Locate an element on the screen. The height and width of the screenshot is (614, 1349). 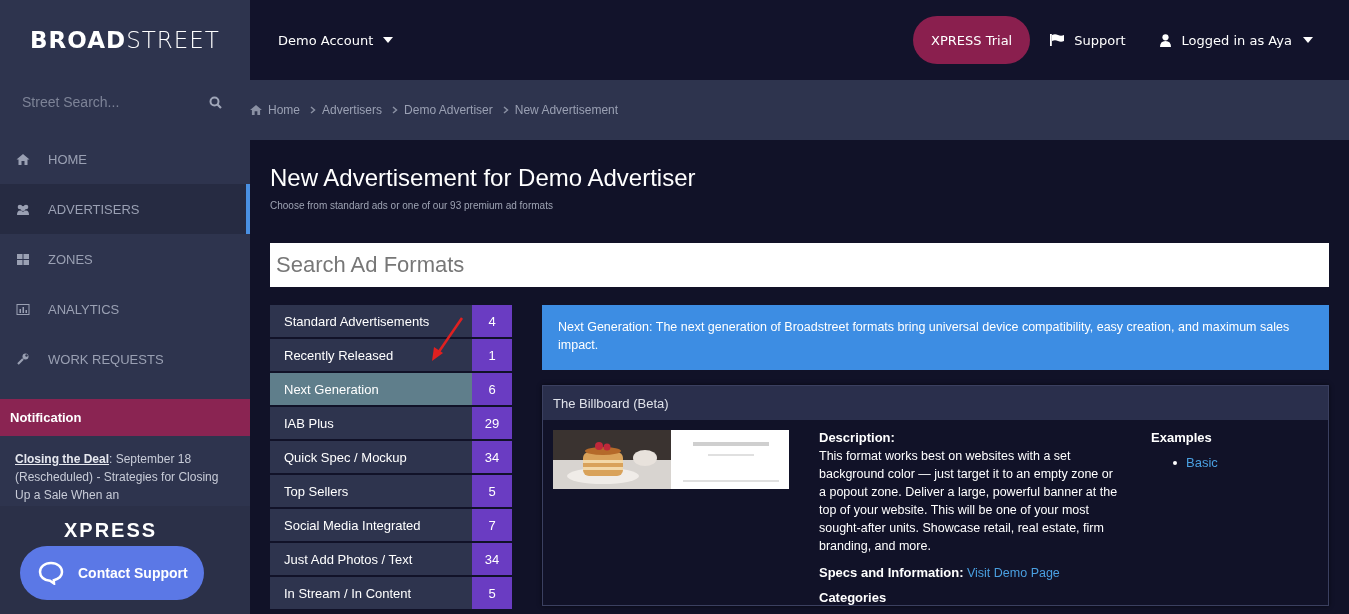
support-link: Support is located at coordinates (1088, 40).